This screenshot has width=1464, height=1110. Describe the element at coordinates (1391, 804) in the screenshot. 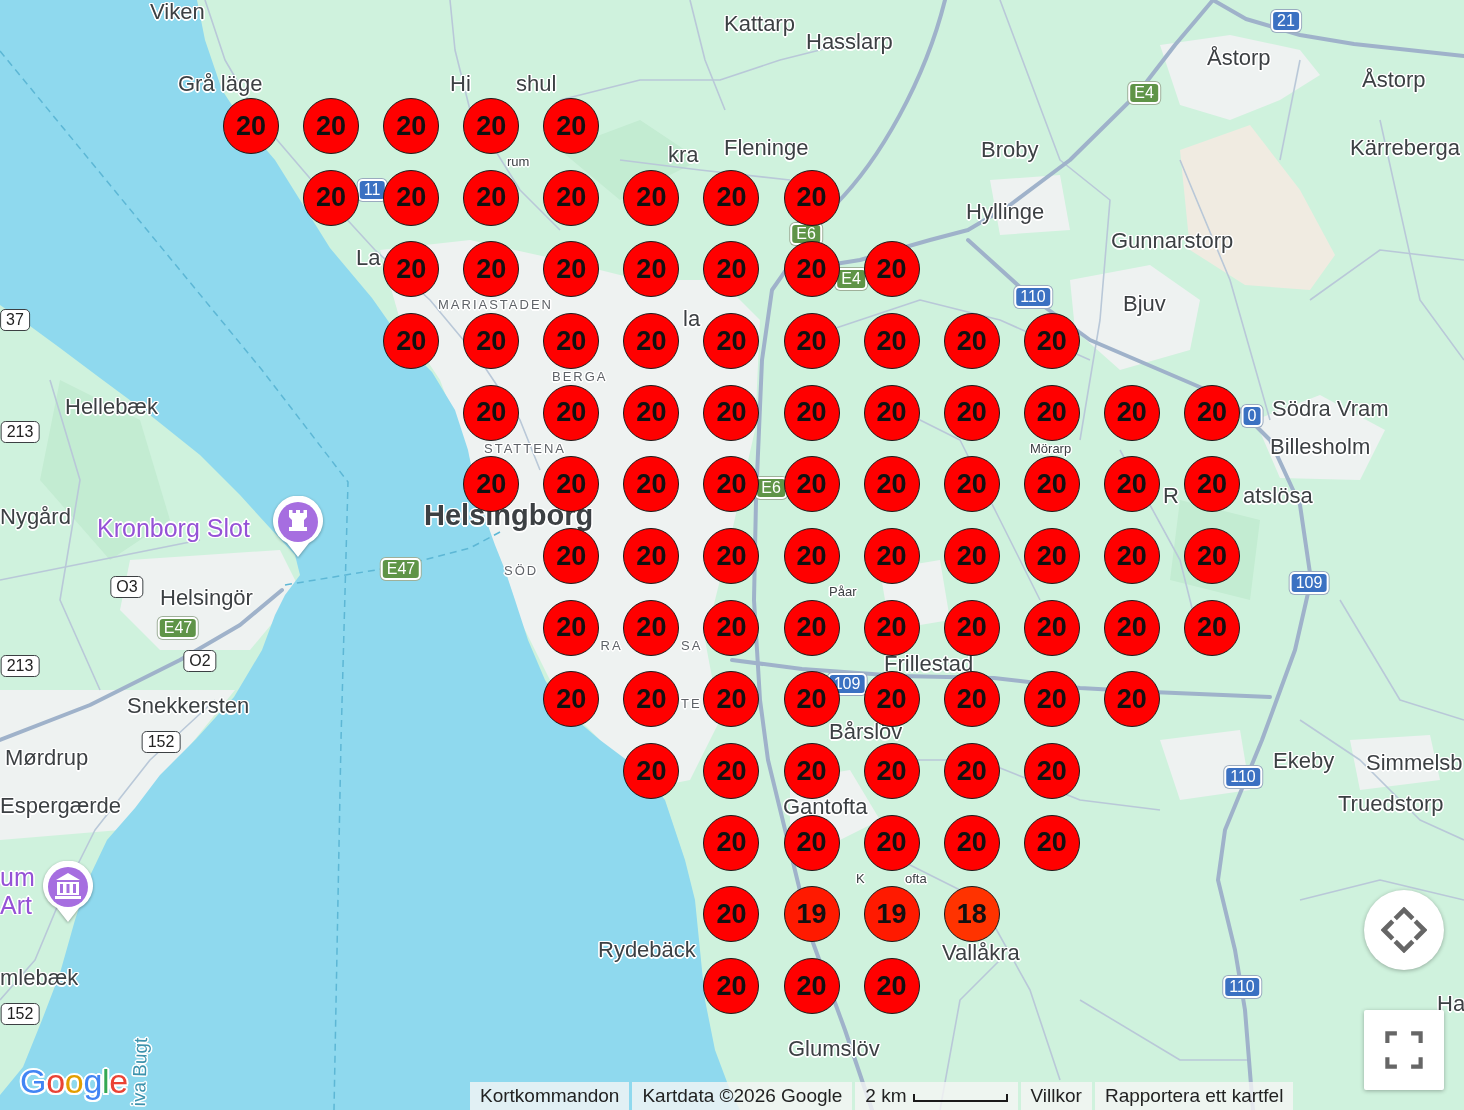

I see `place-label: Truedstorp` at that location.